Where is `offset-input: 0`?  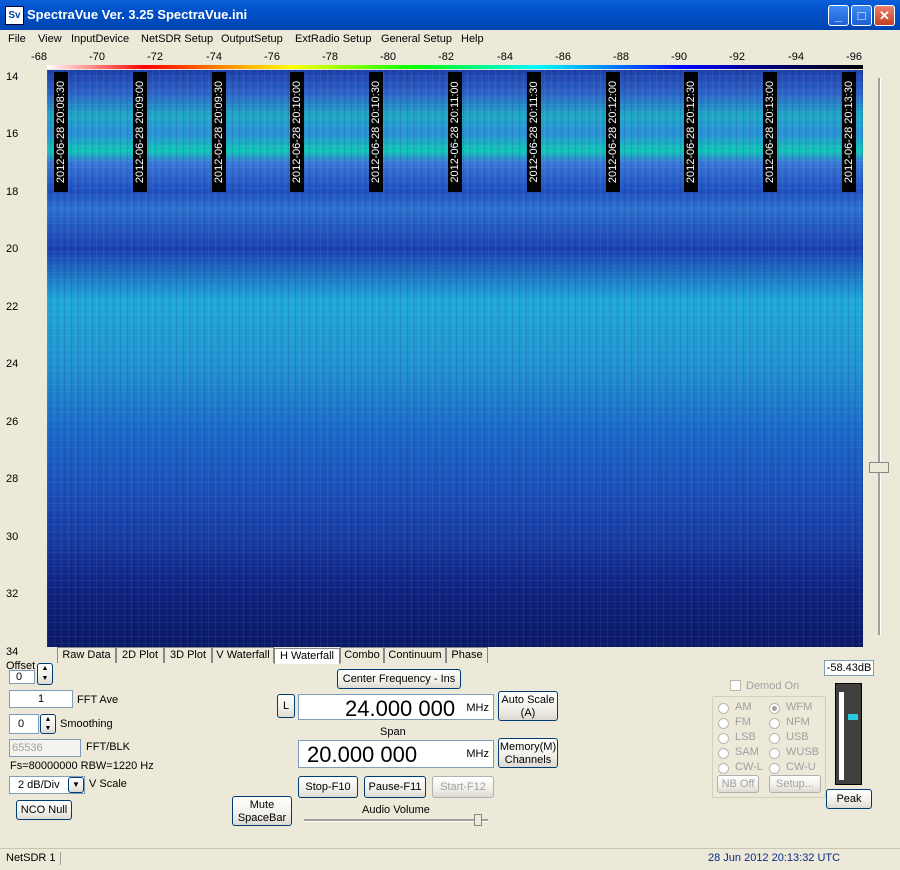 offset-input: 0 is located at coordinates (22, 677).